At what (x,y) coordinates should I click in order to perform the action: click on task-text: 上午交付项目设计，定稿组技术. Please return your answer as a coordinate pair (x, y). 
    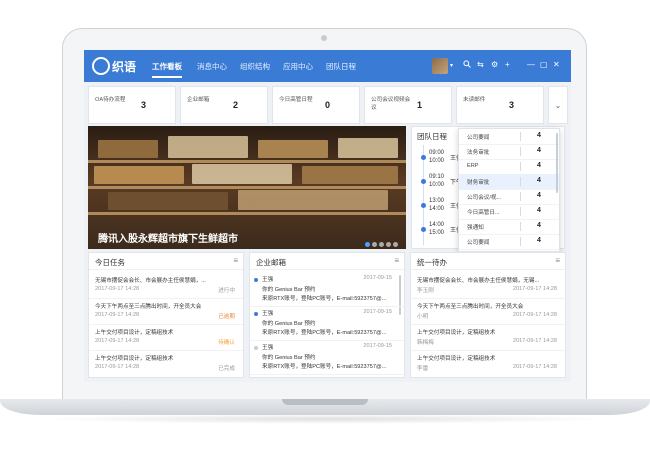
    Looking at the image, I should click on (134, 333).